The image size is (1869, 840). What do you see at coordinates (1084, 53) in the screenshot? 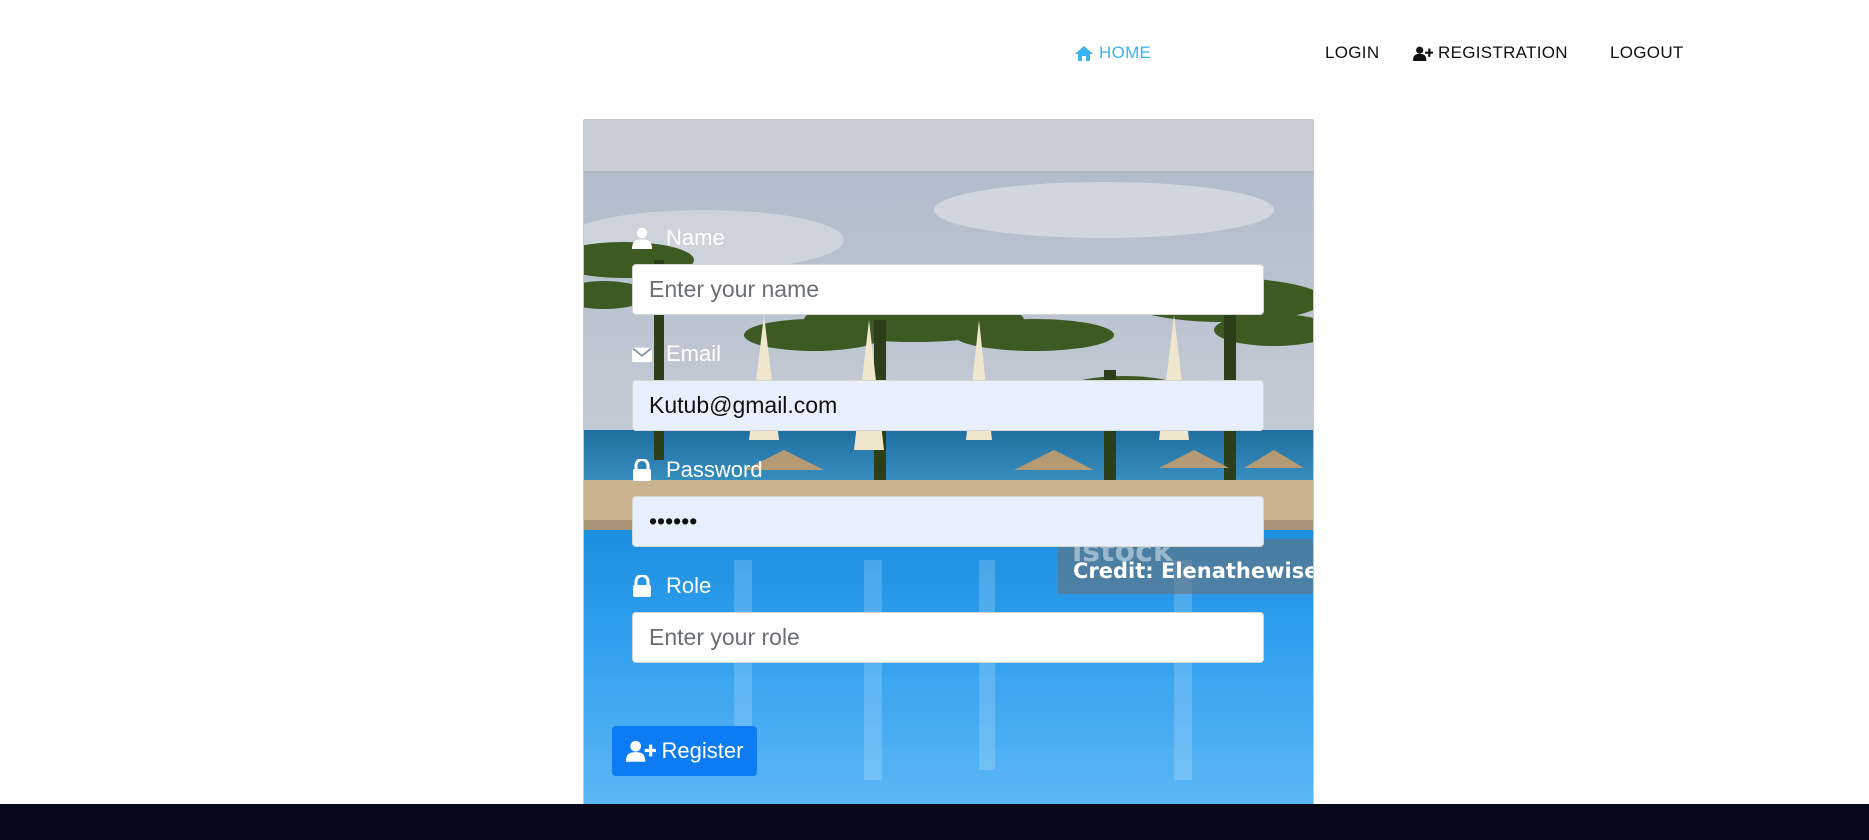
I see `home-icon` at bounding box center [1084, 53].